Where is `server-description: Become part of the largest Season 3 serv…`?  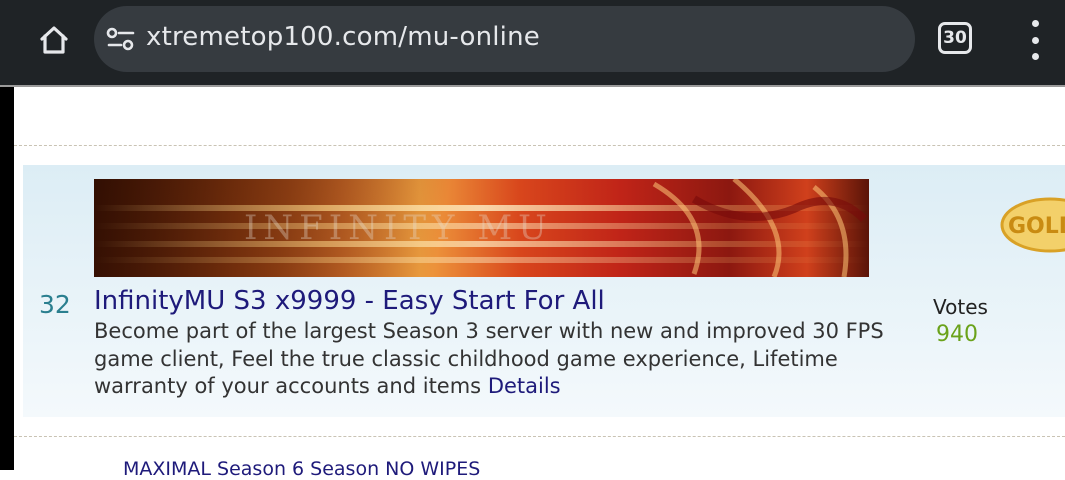
server-description: Become part of the largest Season 3 serv… is located at coordinates (504, 359).